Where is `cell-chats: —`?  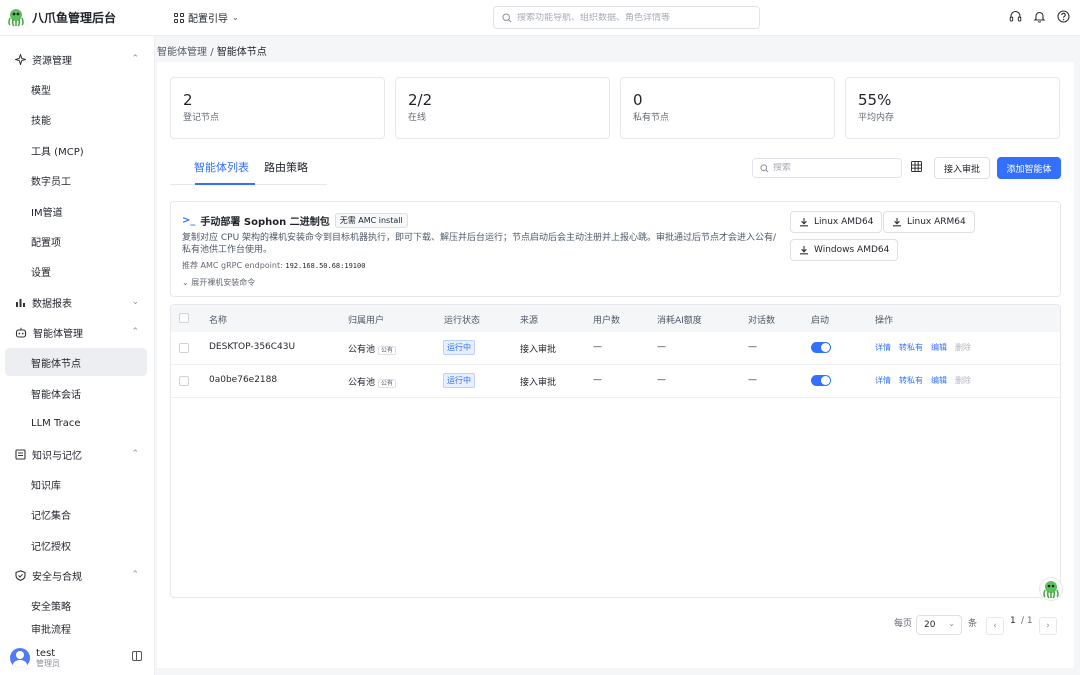 cell-chats: — is located at coordinates (752, 347).